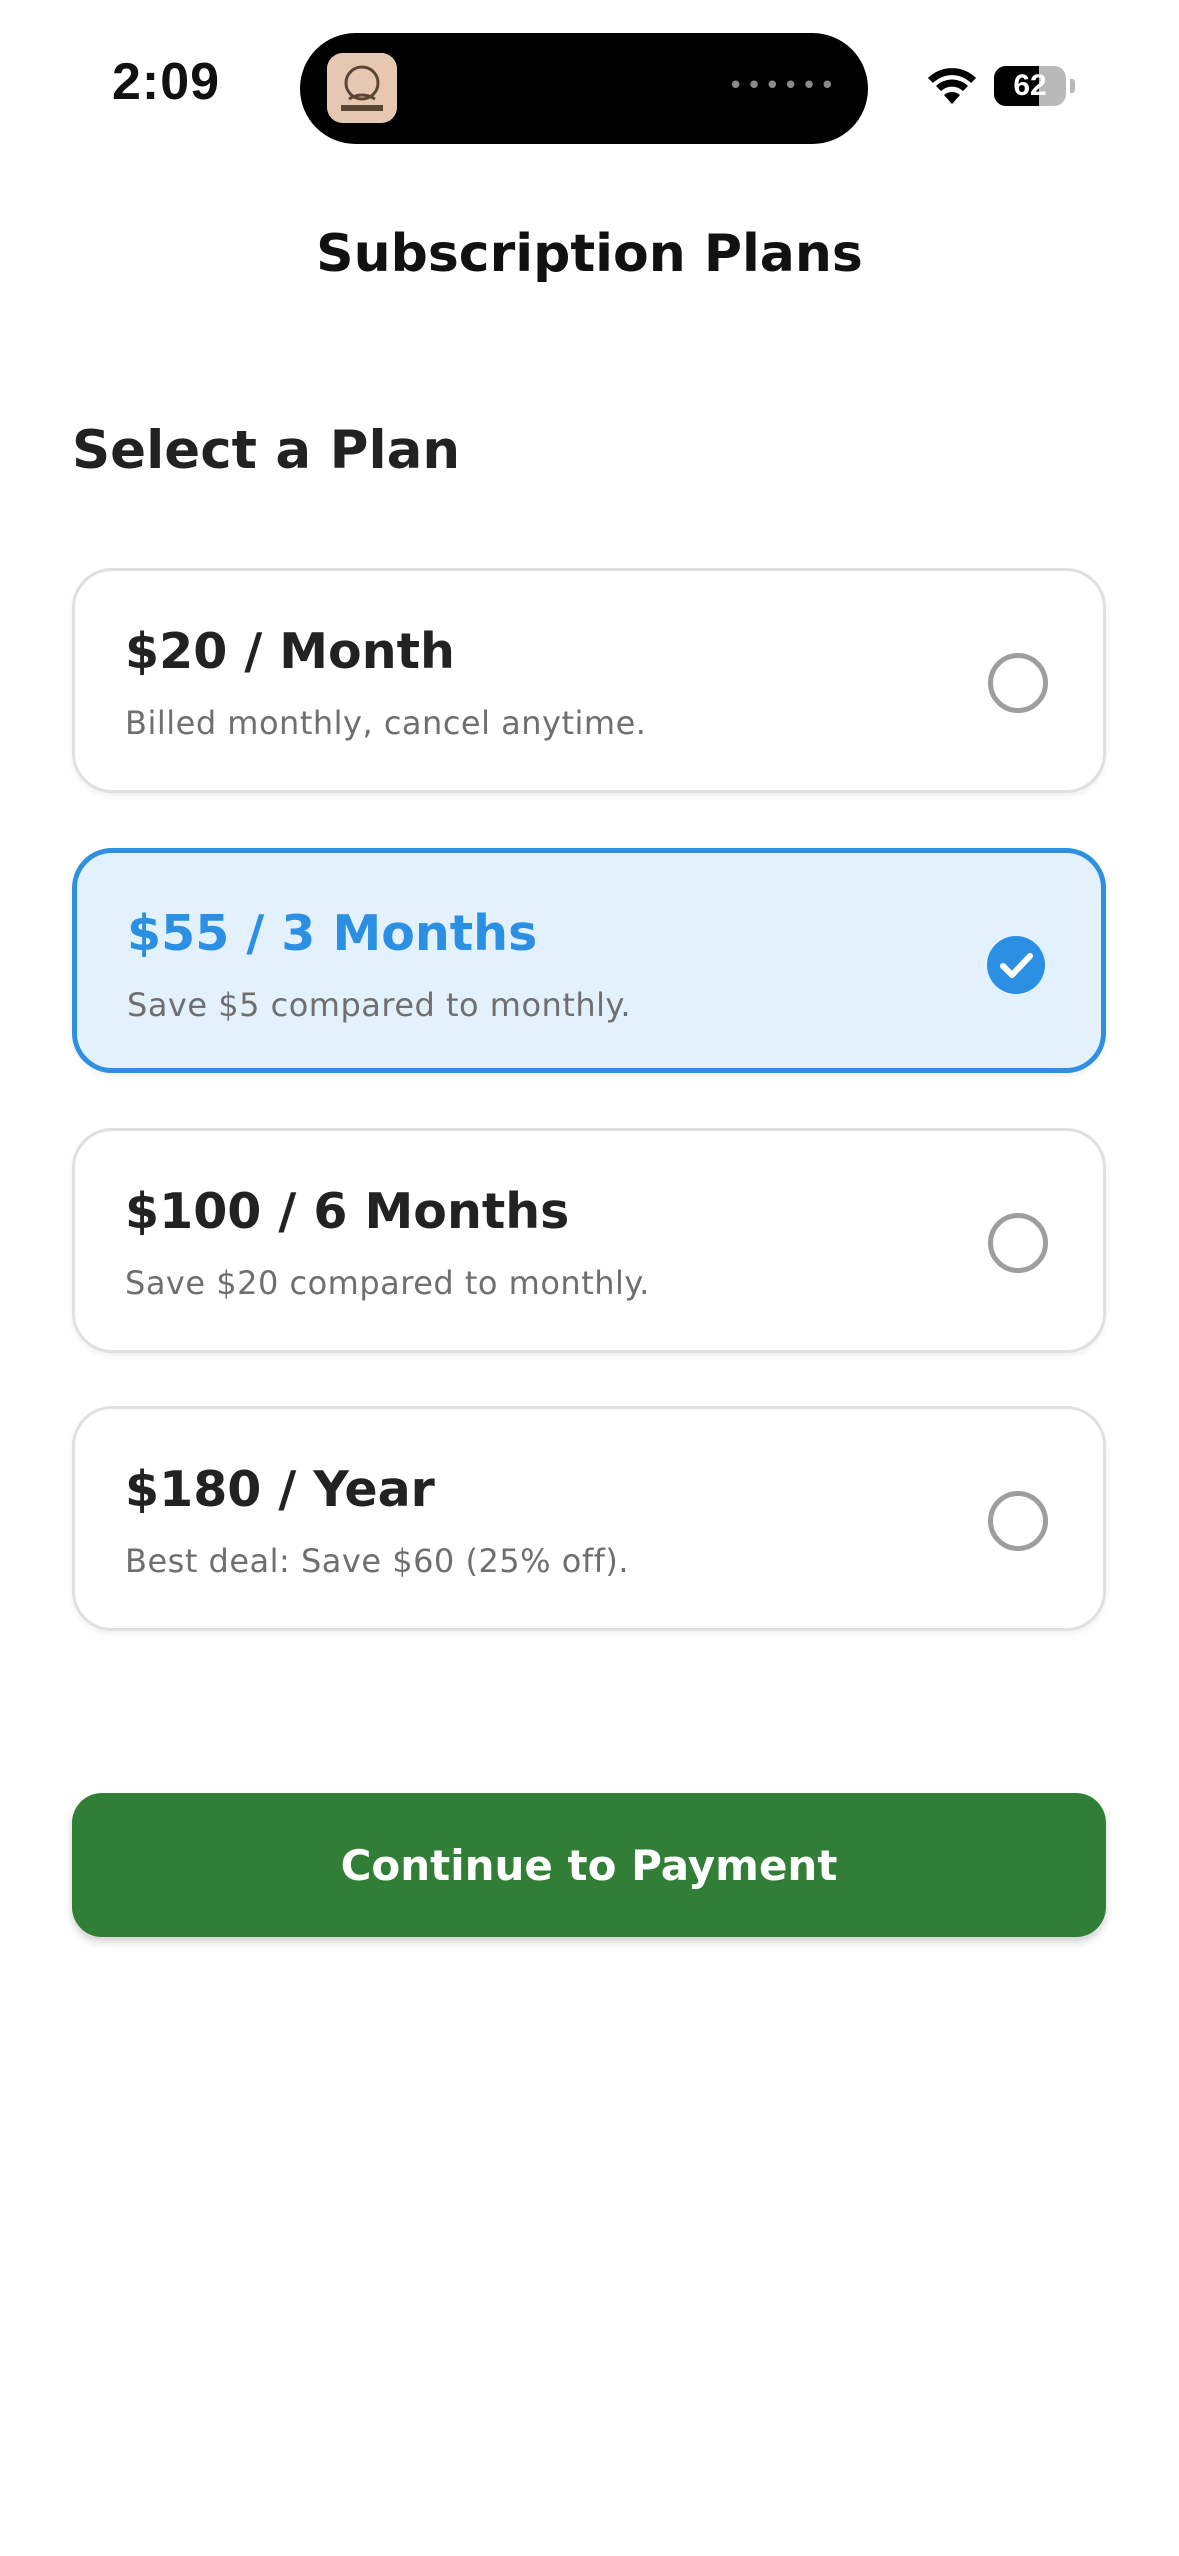 The height and width of the screenshot is (2556, 1179). What do you see at coordinates (290, 651) in the screenshot?
I see `plan-name: $20 / Month` at bounding box center [290, 651].